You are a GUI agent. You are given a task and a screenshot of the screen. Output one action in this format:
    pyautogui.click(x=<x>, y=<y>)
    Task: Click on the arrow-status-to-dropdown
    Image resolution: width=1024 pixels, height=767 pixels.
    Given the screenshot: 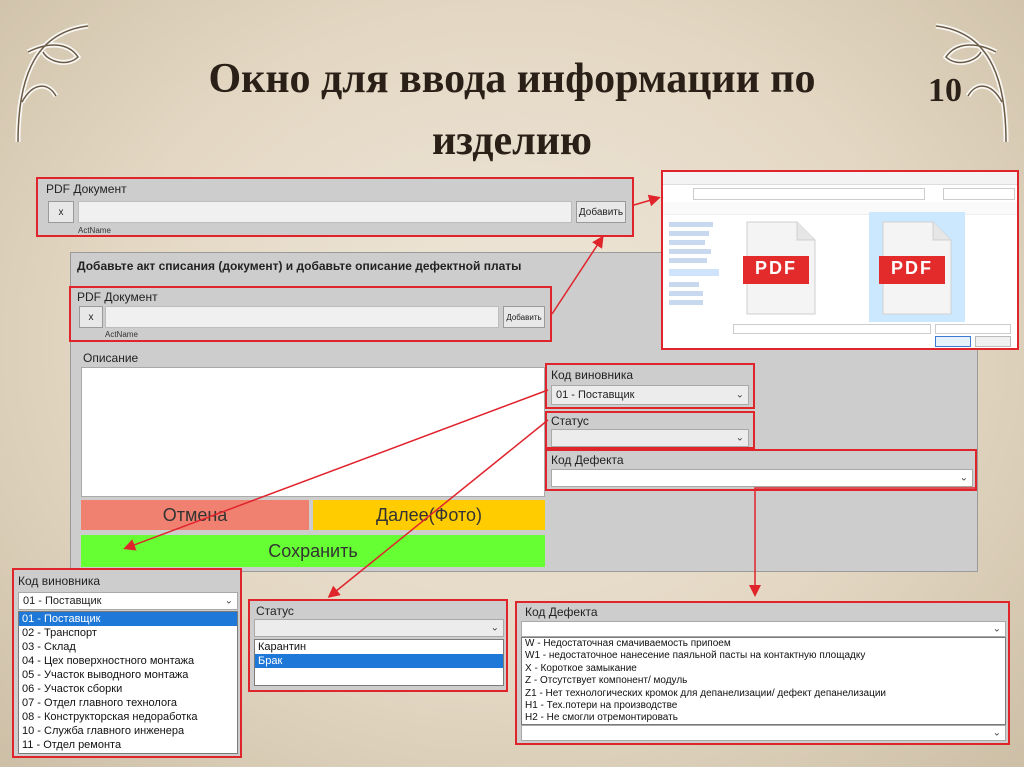 What is the action you would take?
    pyautogui.click(x=438, y=508)
    